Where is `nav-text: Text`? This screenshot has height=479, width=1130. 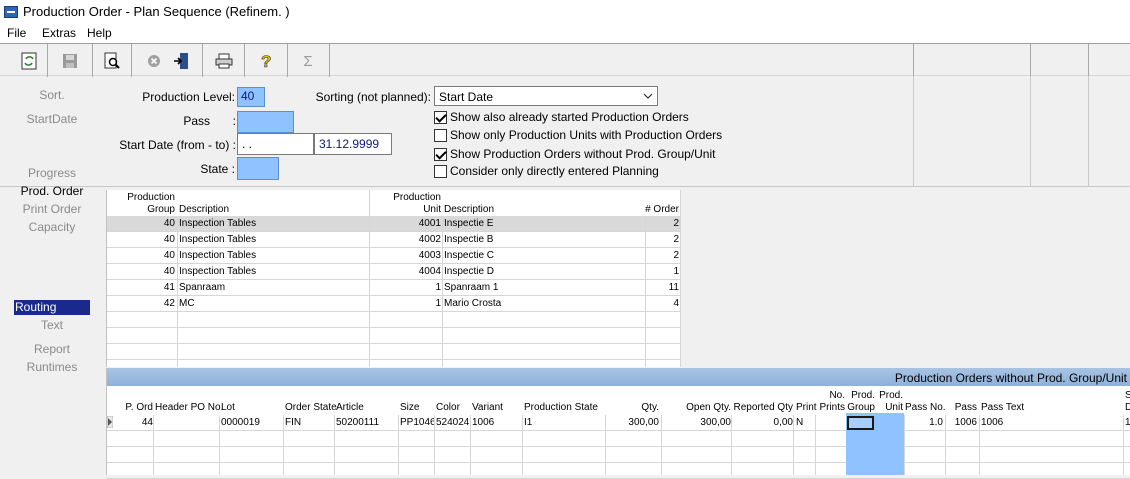
nav-text: Text is located at coordinates (52, 325).